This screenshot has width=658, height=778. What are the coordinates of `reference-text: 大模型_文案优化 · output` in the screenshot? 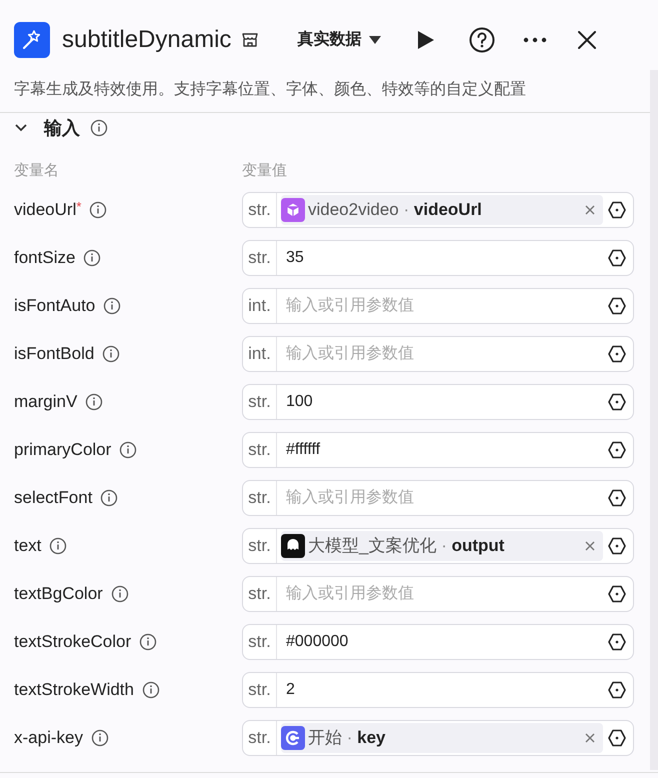 It's located at (406, 546).